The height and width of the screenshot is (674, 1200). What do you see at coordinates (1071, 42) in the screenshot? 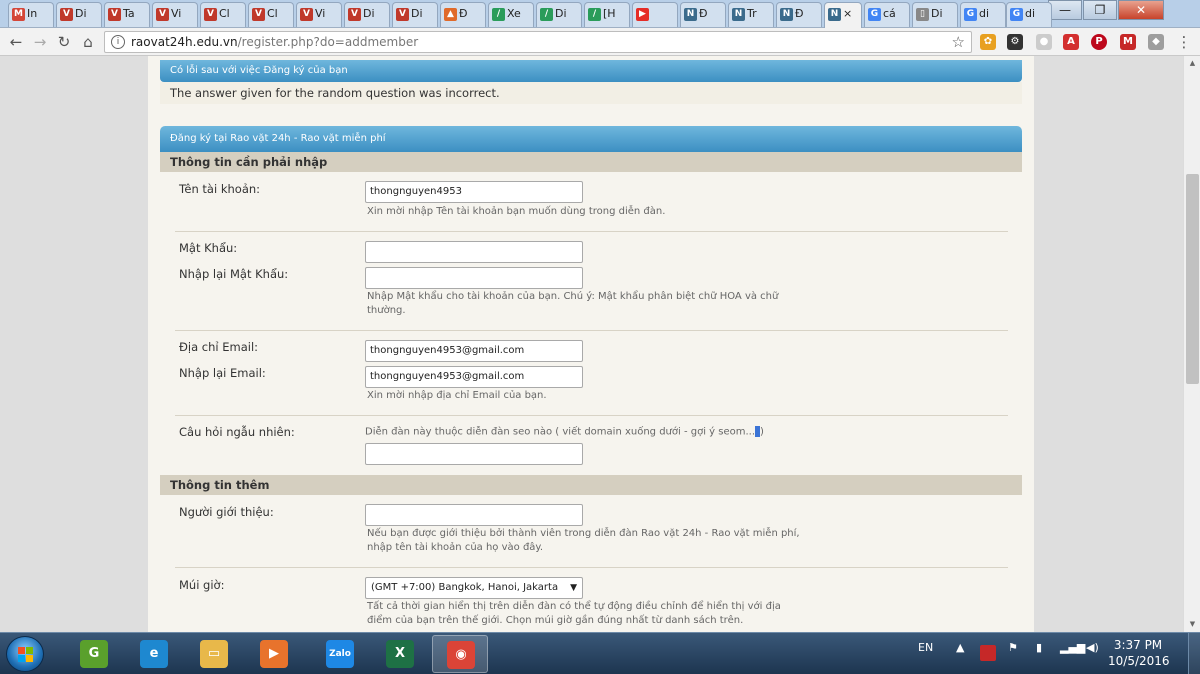
I see `extension-pdf-icon: A` at bounding box center [1071, 42].